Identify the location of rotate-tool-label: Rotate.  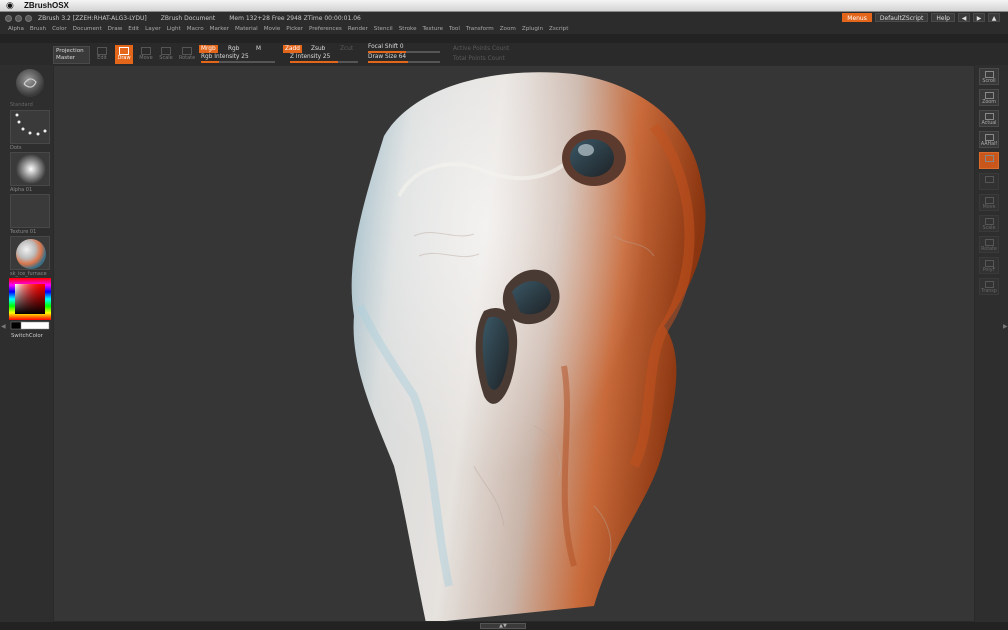
(187, 58).